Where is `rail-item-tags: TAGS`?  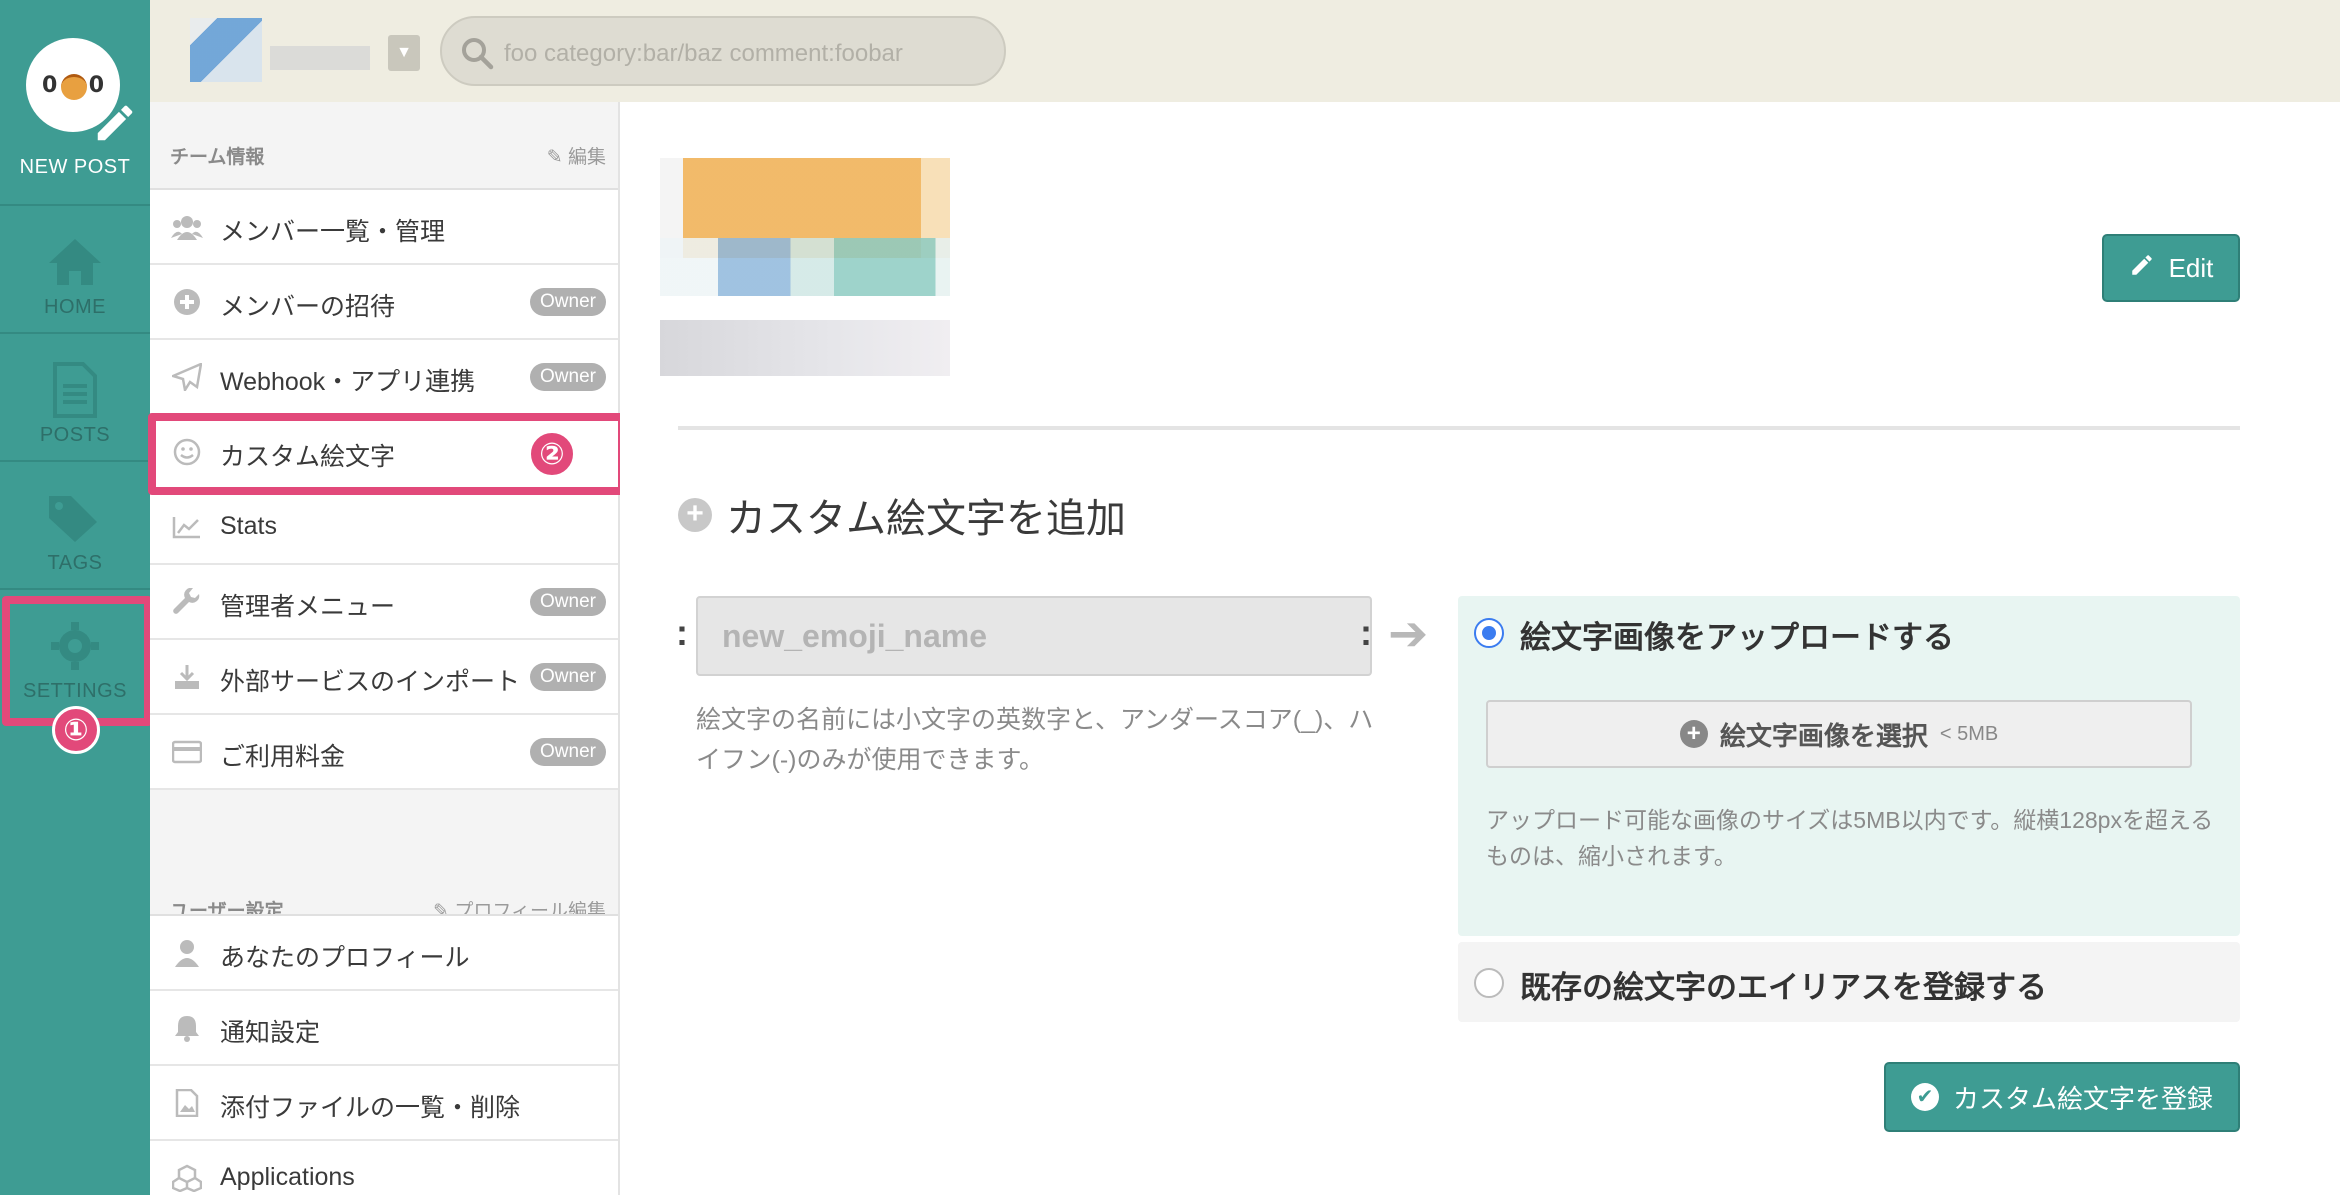 rail-item-tags: TAGS is located at coordinates (75, 526).